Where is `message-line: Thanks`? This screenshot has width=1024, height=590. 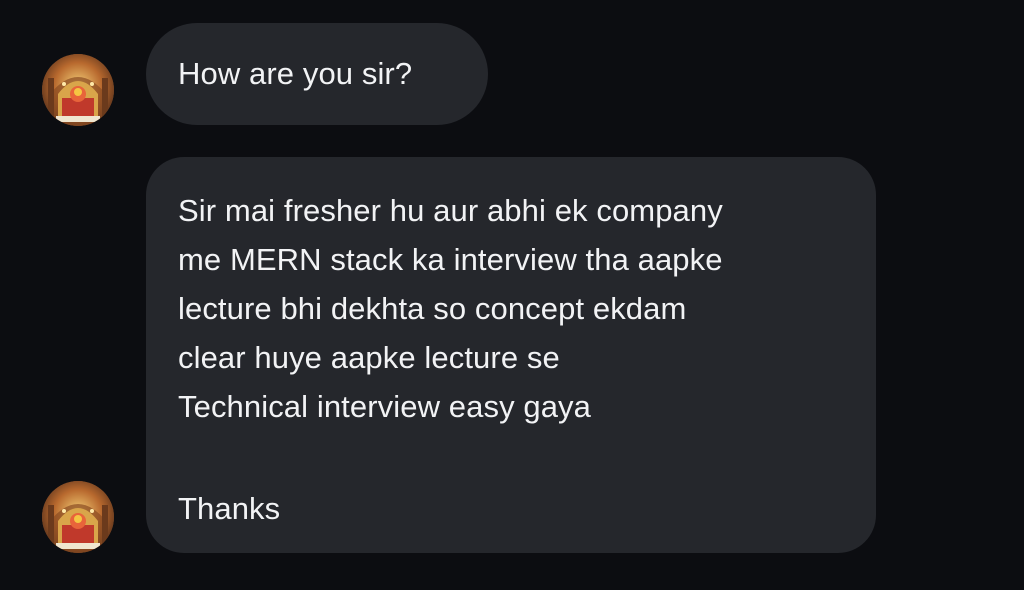 message-line: Thanks is located at coordinates (229, 508).